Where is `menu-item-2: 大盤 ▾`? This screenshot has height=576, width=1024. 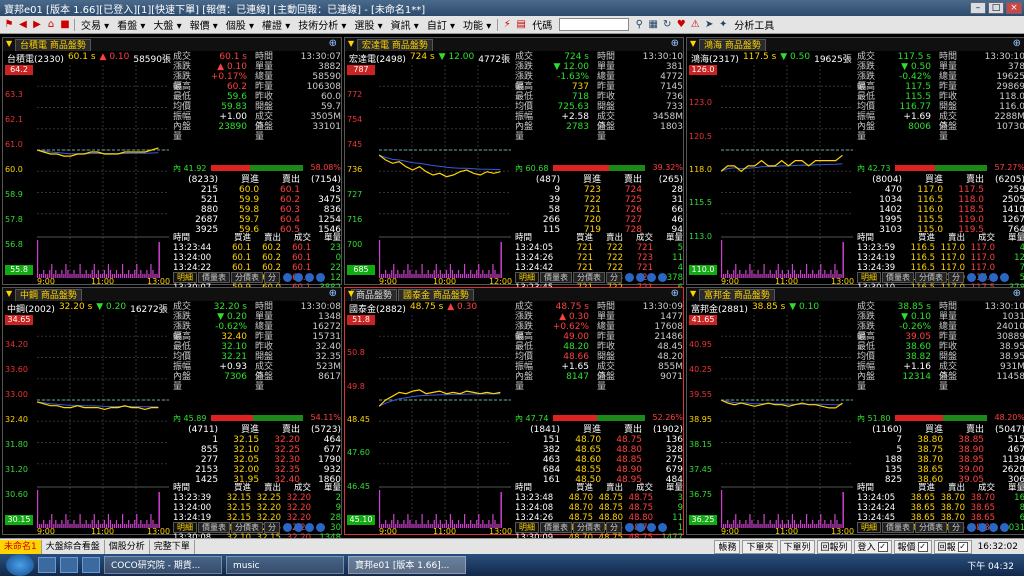 menu-item-2: 大盤 ▾ is located at coordinates (167, 24).